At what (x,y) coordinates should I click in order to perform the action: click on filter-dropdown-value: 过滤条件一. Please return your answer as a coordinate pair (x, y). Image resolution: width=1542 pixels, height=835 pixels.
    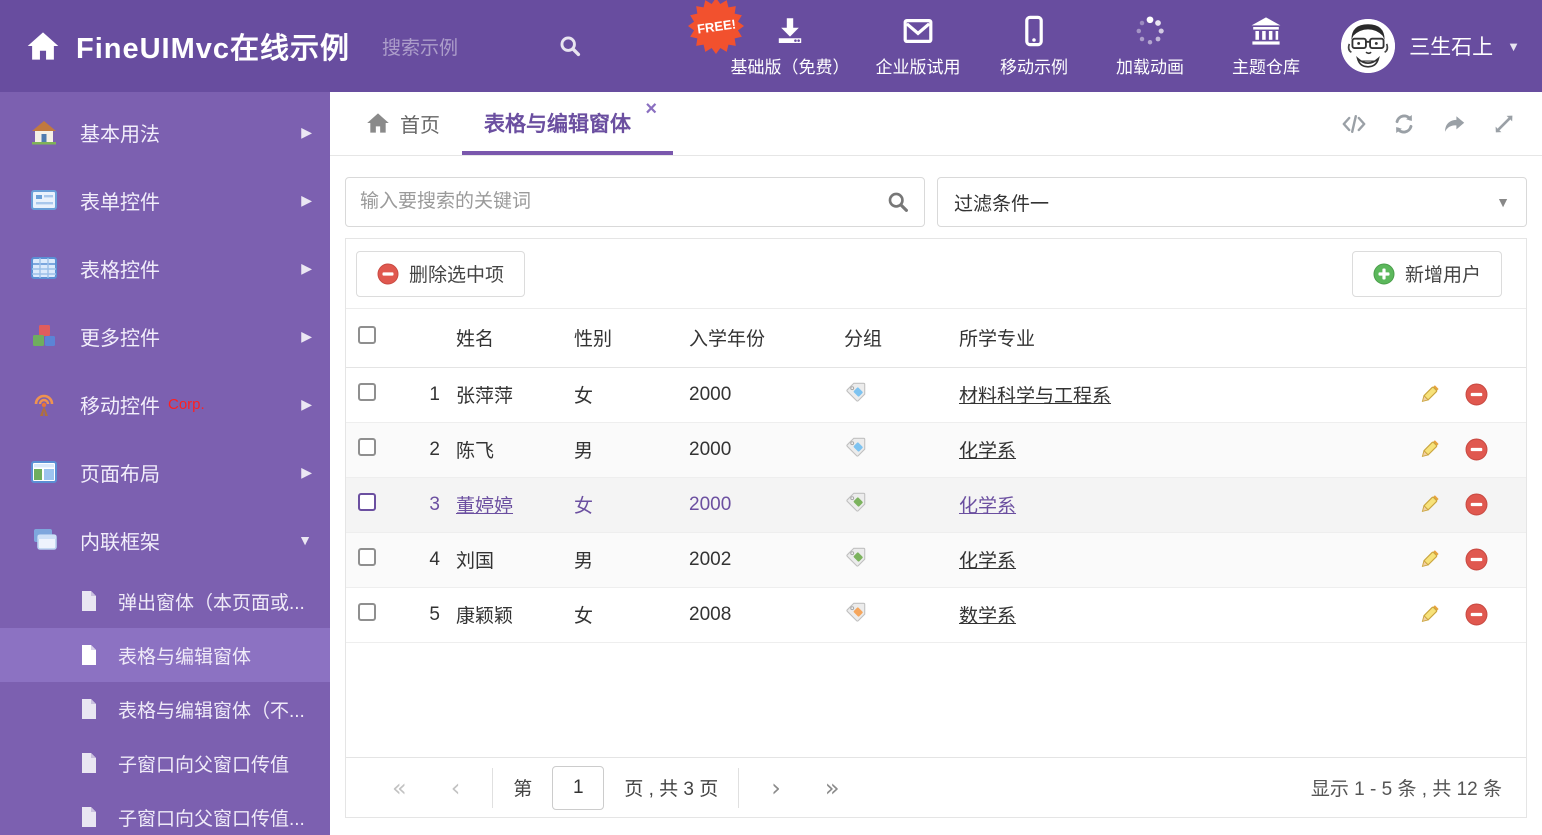
    Looking at the image, I should click on (1002, 204).